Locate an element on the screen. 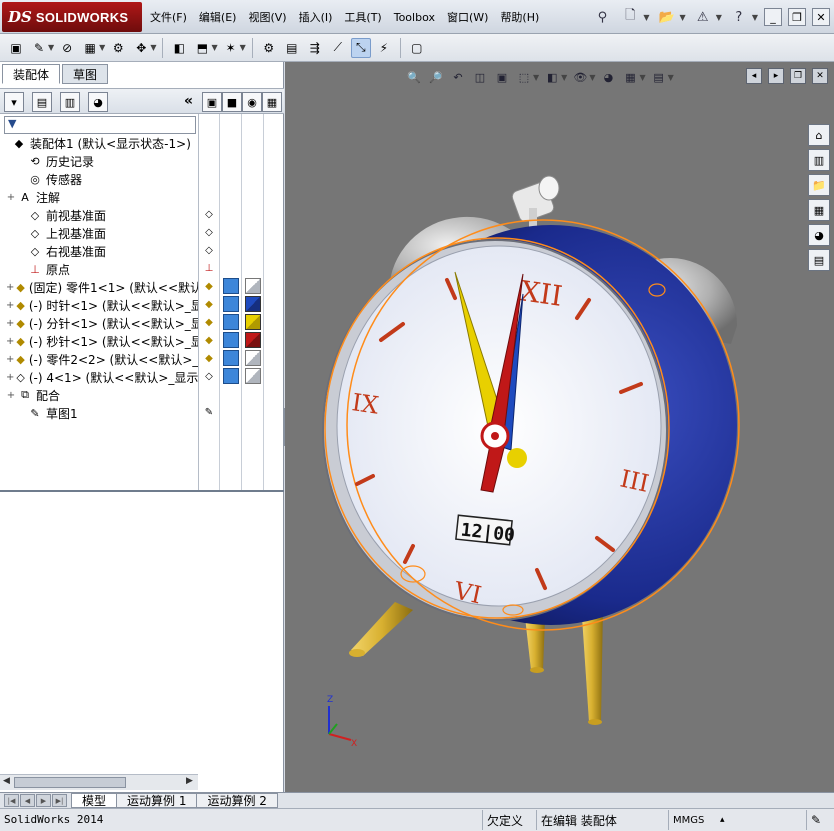 The width and height of the screenshot is (834, 831). tree-item-part4: + ◇ (-) 4<1> (默认<<默认>_显示 is located at coordinates (99, 377).